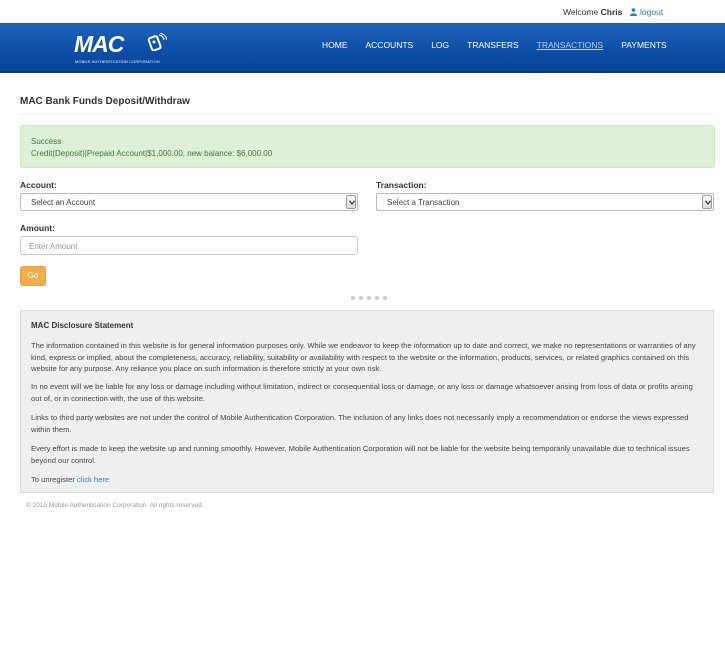 This screenshot has height=658, width=725. What do you see at coordinates (37, 228) in the screenshot?
I see `amount-label: Amount:` at bounding box center [37, 228].